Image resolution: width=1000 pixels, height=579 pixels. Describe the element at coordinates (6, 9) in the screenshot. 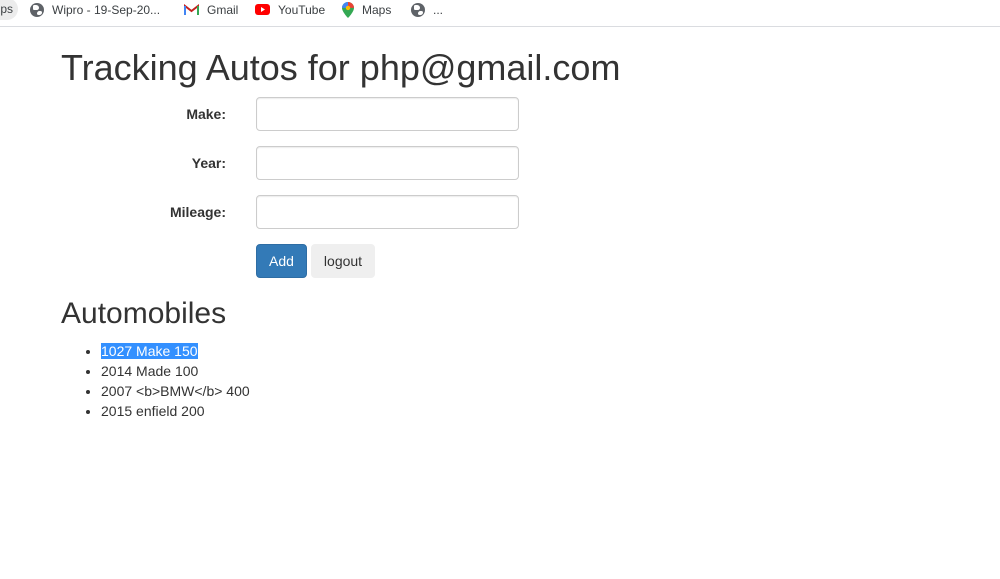

I see `apps-label: ps` at that location.